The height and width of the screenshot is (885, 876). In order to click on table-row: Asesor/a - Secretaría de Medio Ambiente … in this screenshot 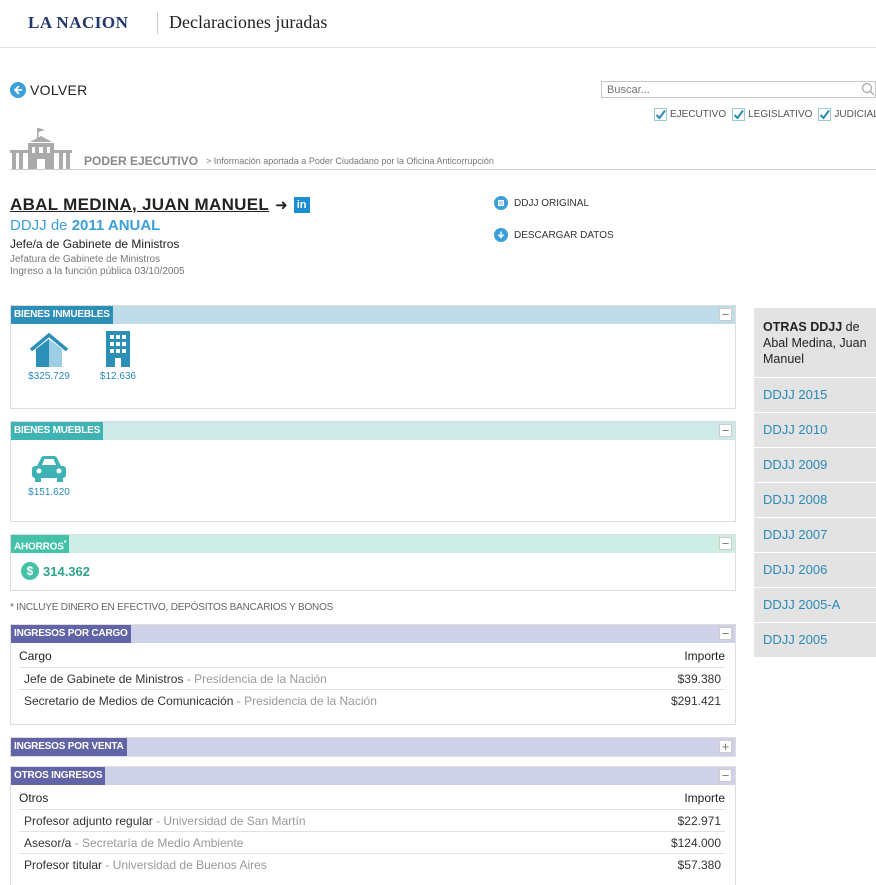, I will do `click(372, 842)`.